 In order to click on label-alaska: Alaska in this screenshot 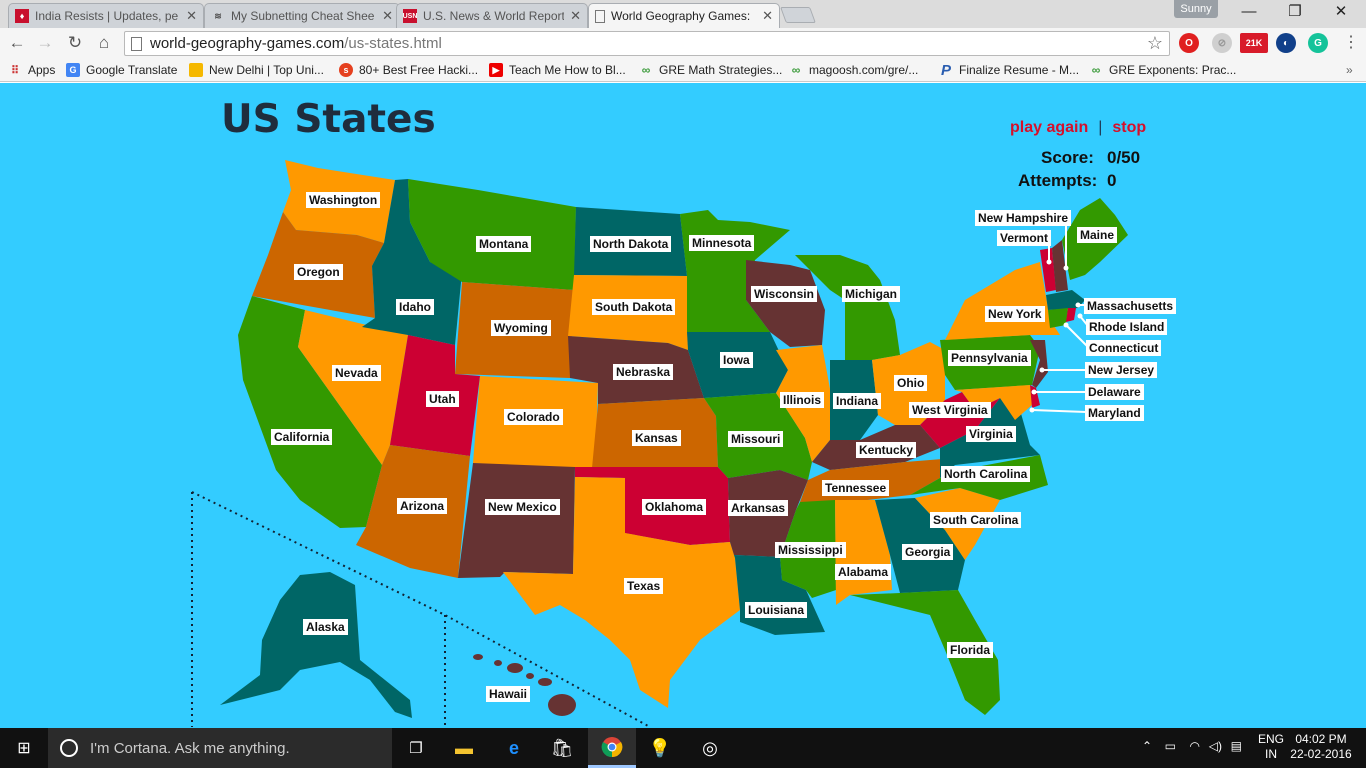, I will do `click(325, 627)`.